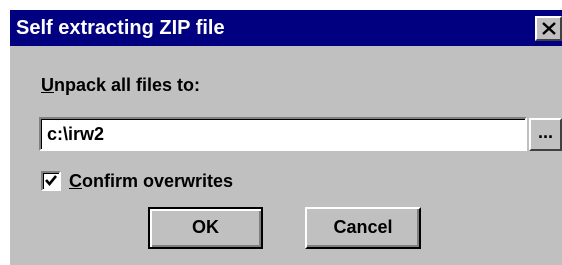  What do you see at coordinates (286, 28) in the screenshot?
I see `title-bar: Self extracting ZIP file` at bounding box center [286, 28].